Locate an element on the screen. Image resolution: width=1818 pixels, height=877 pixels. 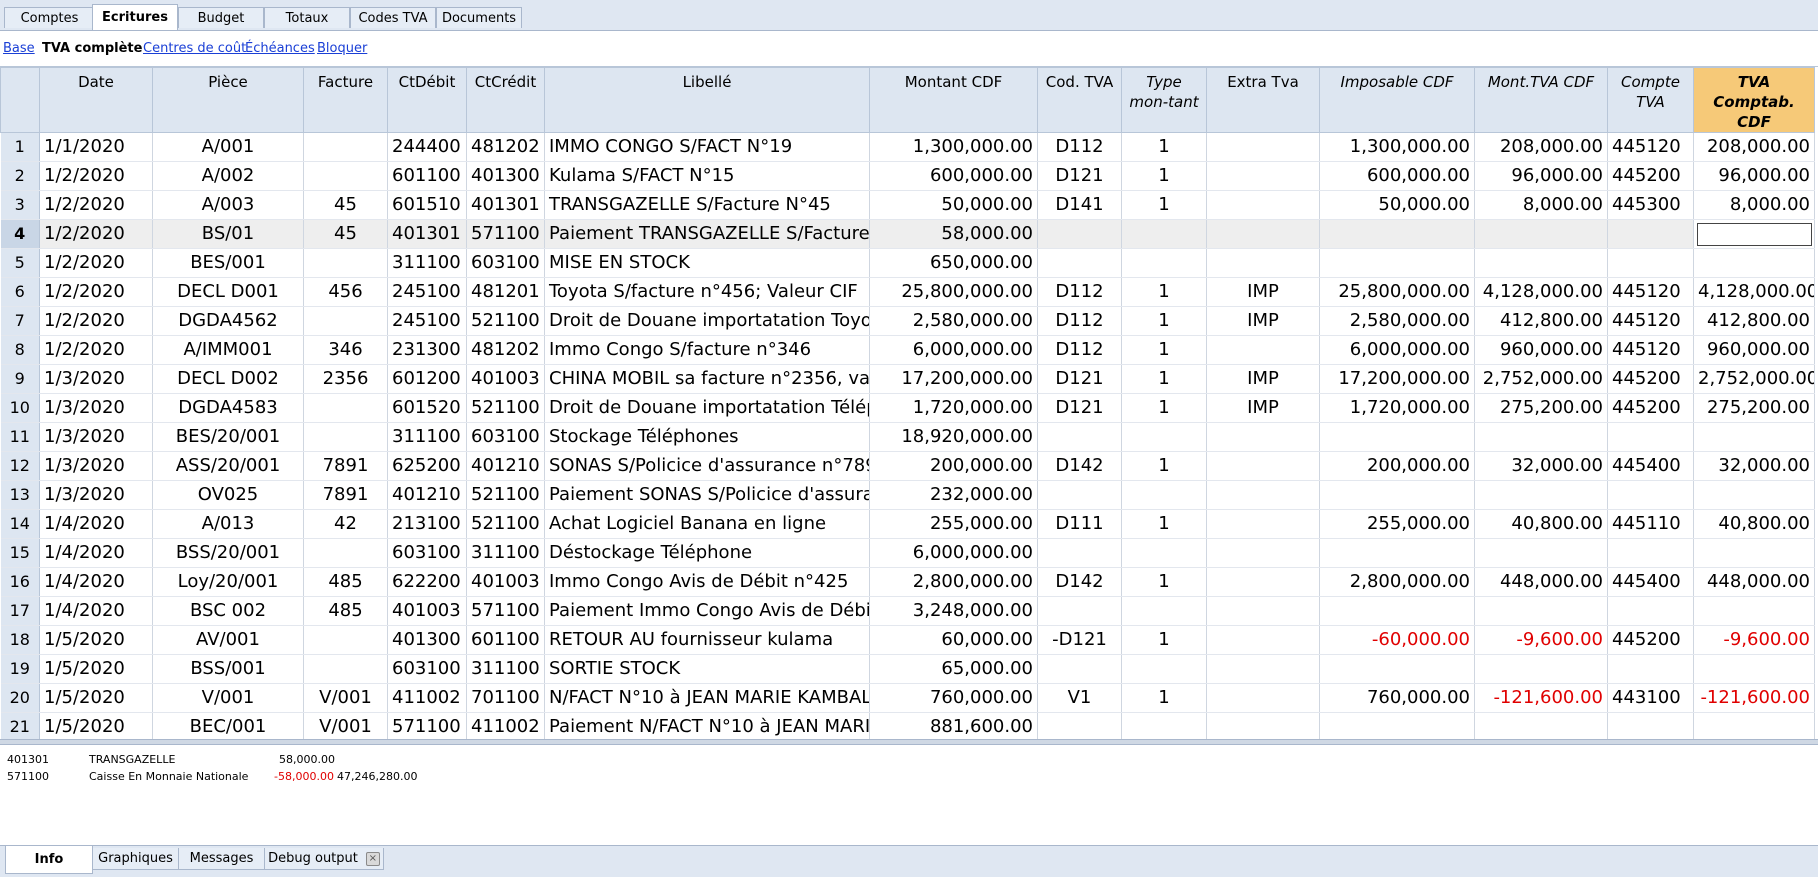
cell-mont-tva: 8,000.00 is located at coordinates (1541, 205).